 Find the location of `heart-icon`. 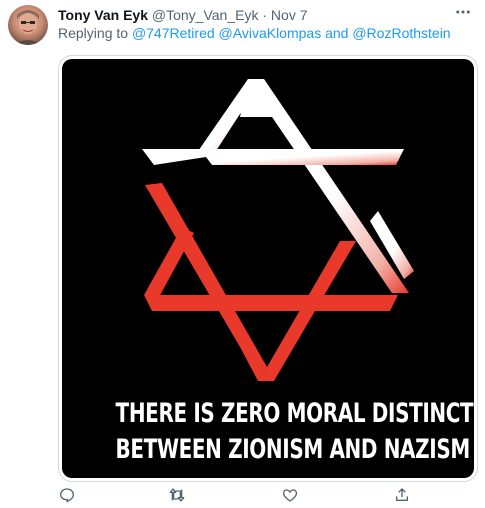

heart-icon is located at coordinates (290, 497).